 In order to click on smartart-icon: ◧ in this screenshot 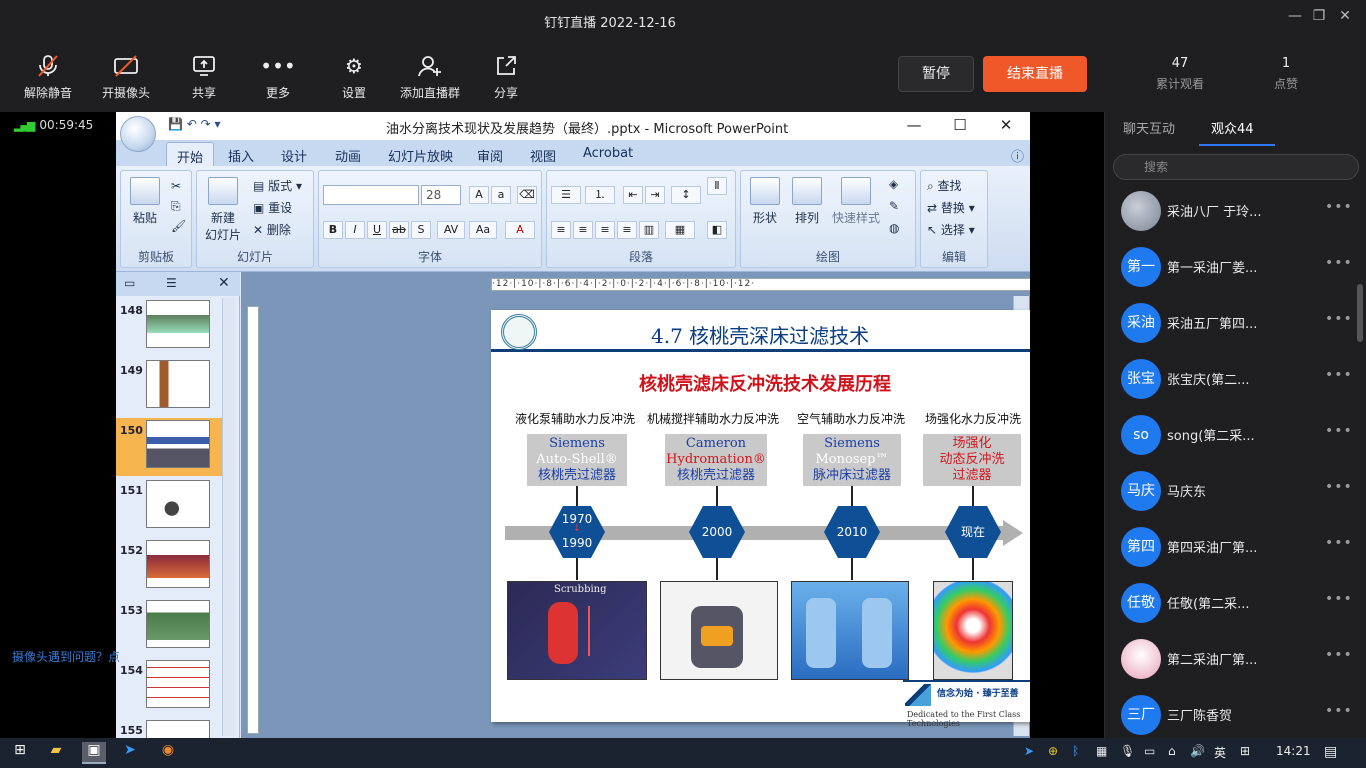, I will do `click(717, 230)`.